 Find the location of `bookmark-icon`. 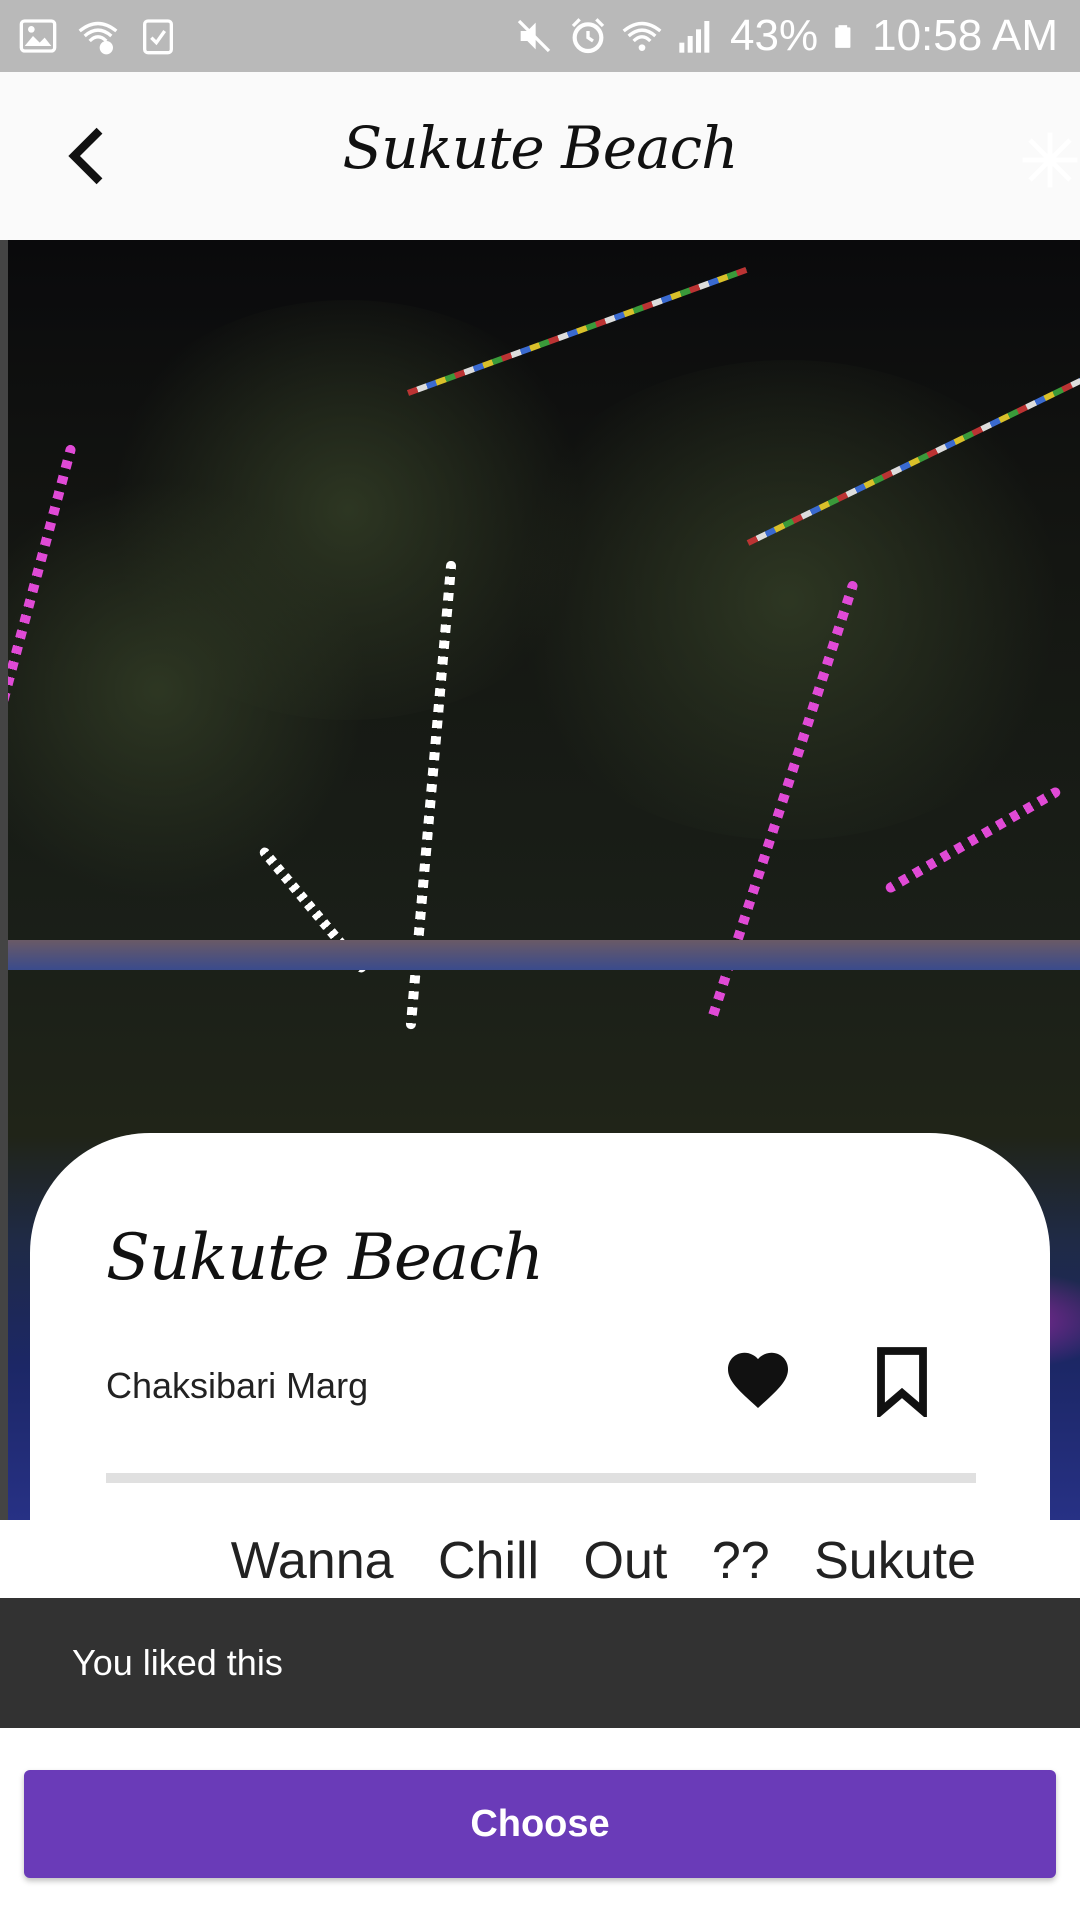

bookmark-icon is located at coordinates (902, 1381).